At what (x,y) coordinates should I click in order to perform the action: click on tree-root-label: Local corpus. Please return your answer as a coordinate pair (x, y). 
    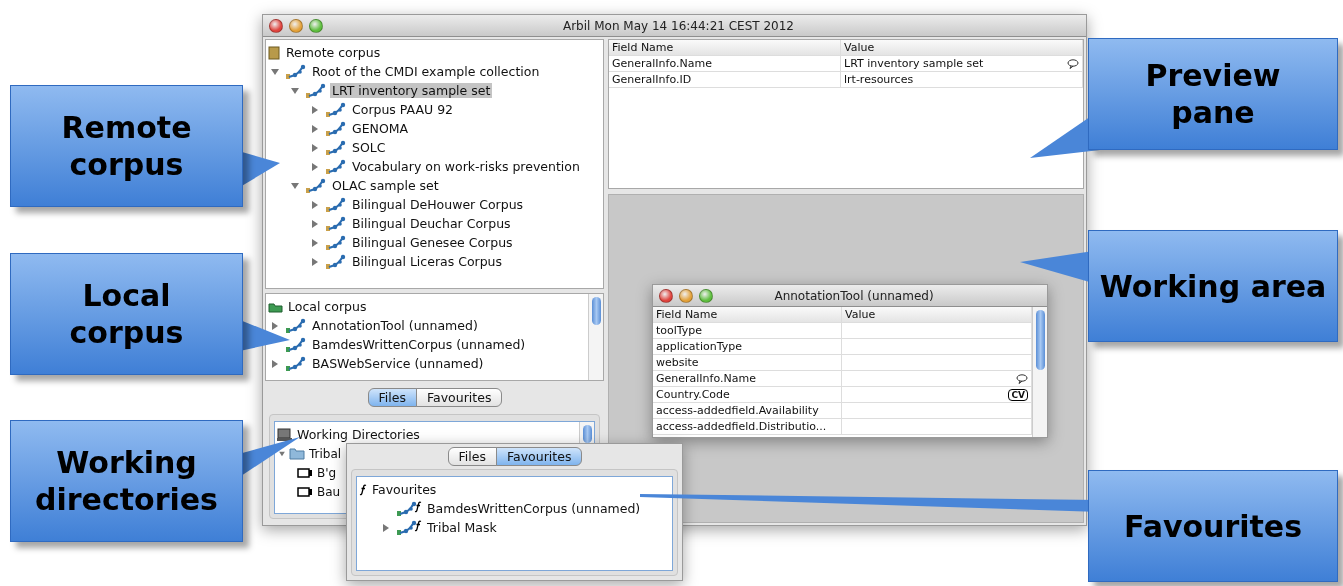
    Looking at the image, I should click on (327, 306).